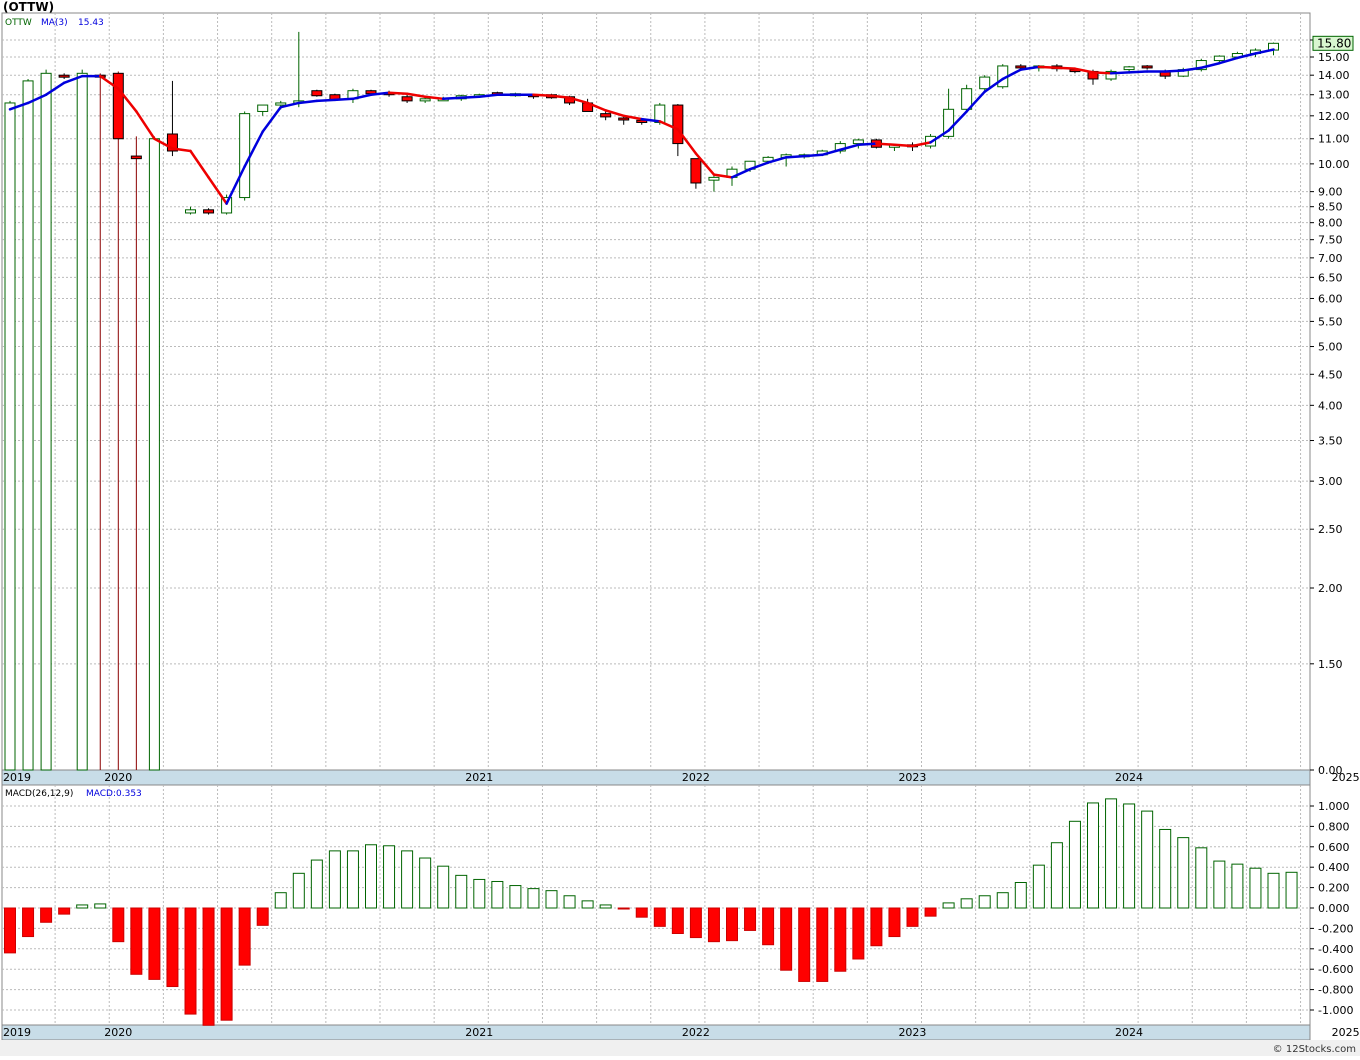 The height and width of the screenshot is (1060, 1360). I want to click on price-y-tick-label: 4.50, so click(1330, 374).